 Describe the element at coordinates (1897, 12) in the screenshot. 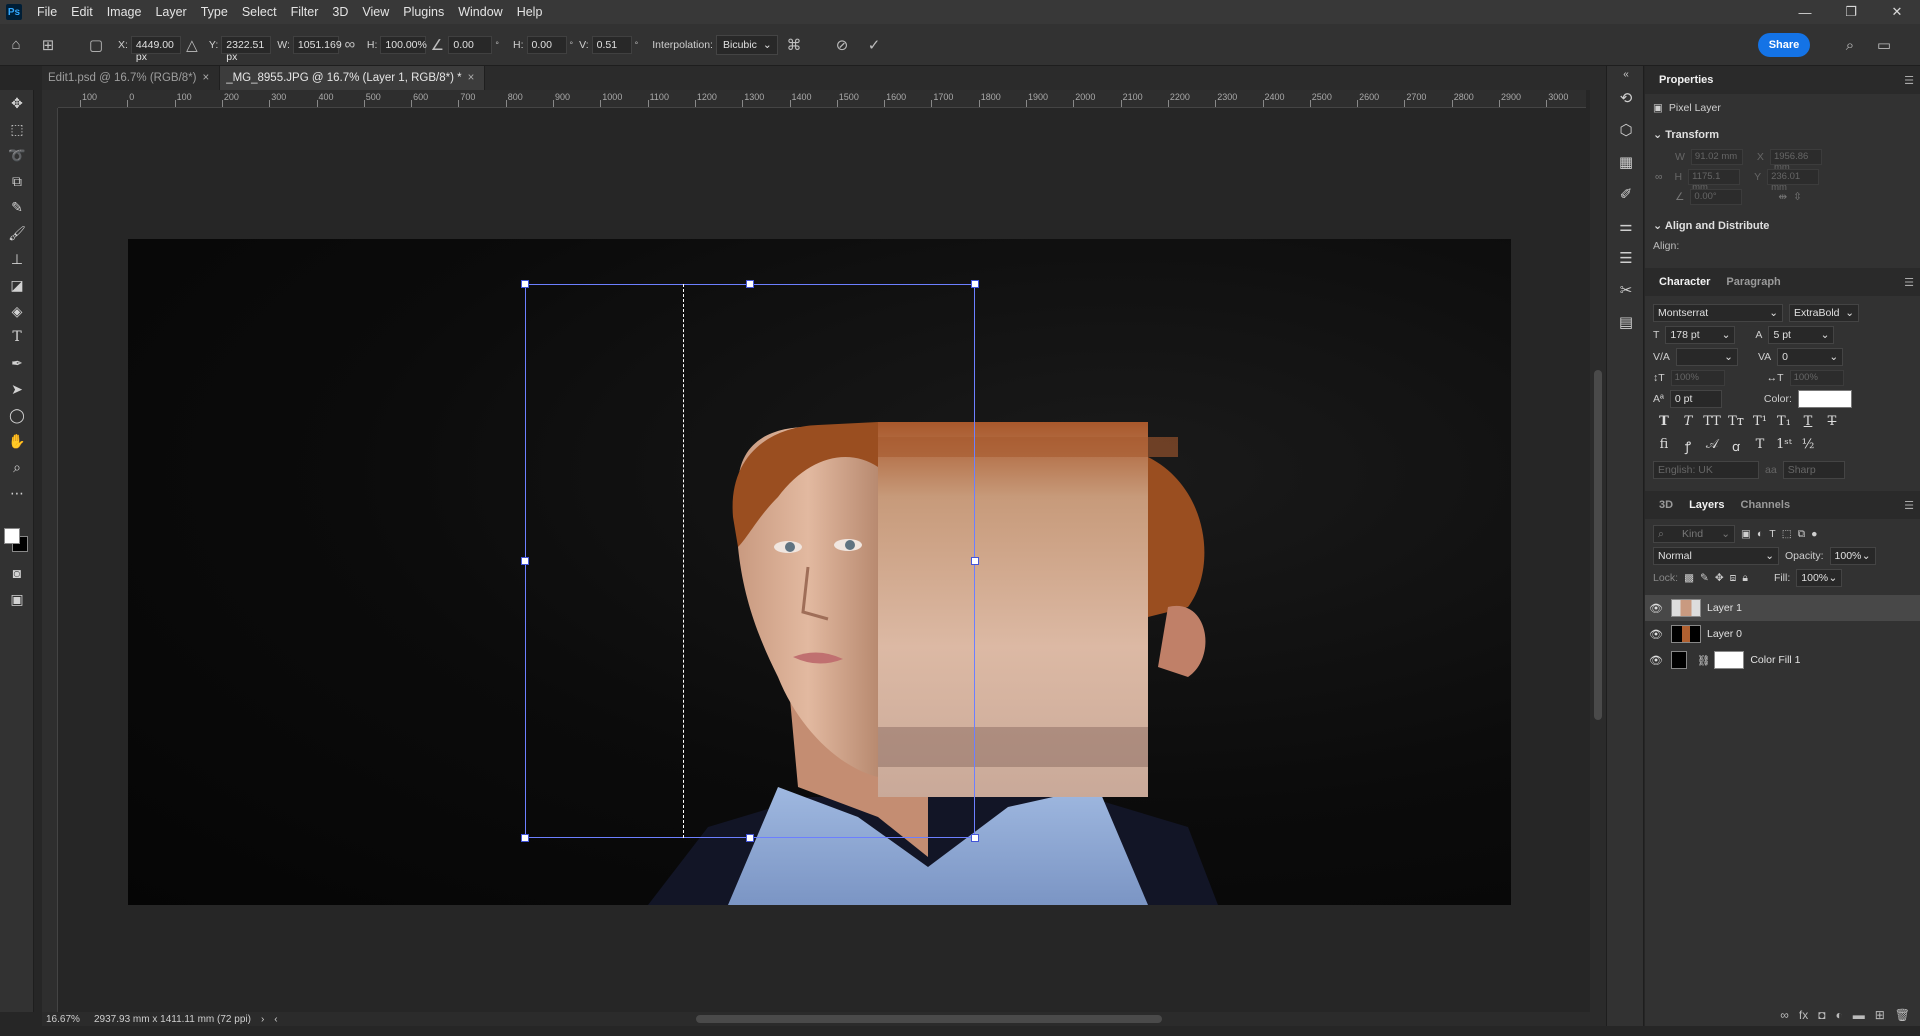

I see `close-icon: ✕` at that location.